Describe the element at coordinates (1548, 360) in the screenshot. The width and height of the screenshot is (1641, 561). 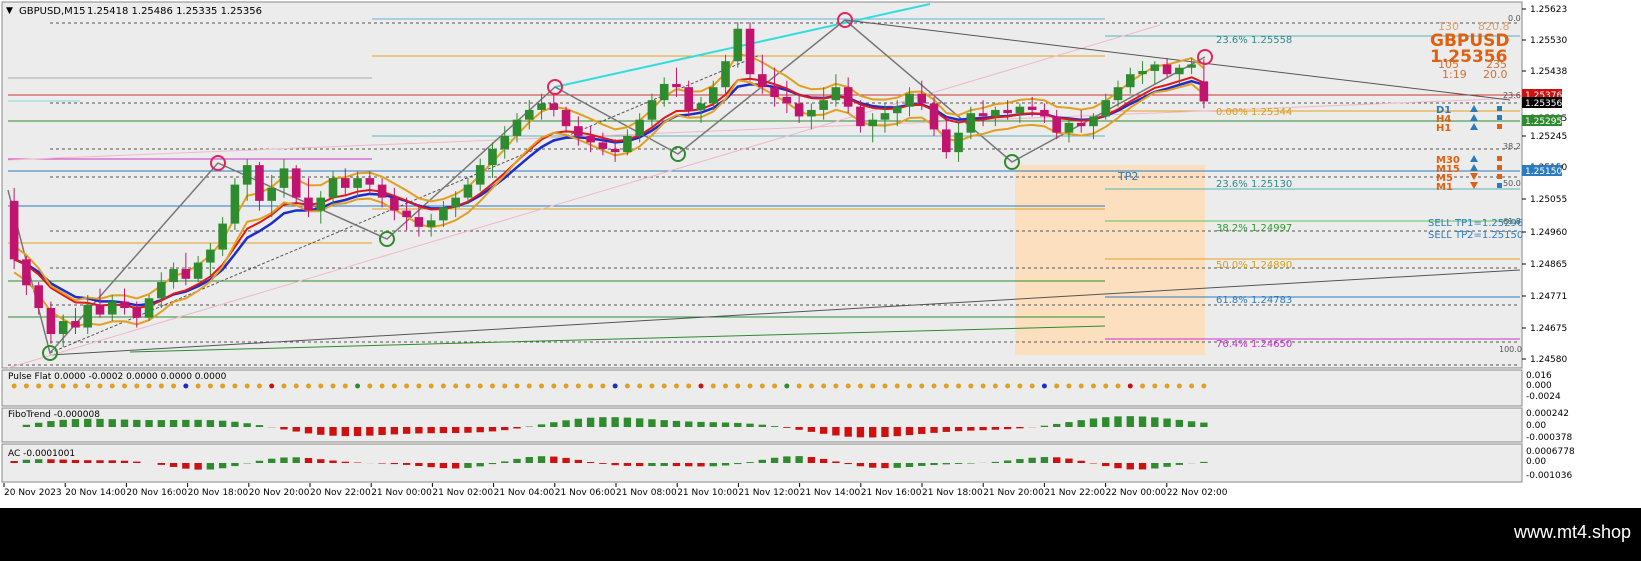
I see `price-tick-label: 1.24580` at that location.